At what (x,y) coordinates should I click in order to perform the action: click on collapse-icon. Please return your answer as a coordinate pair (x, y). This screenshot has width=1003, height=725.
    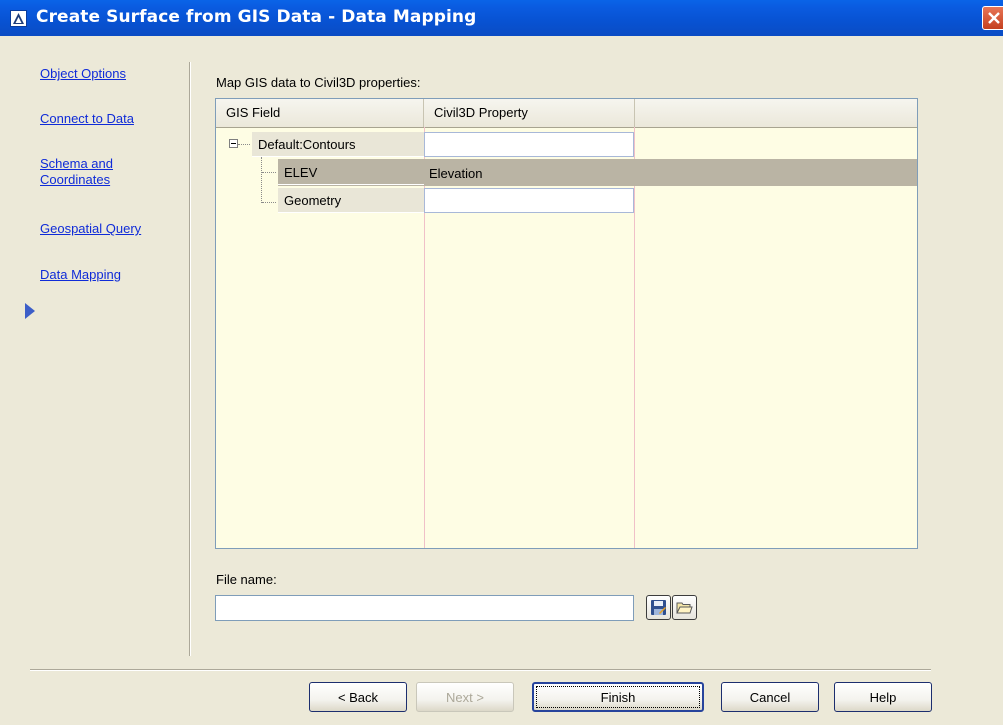
    Looking at the image, I should click on (233, 143).